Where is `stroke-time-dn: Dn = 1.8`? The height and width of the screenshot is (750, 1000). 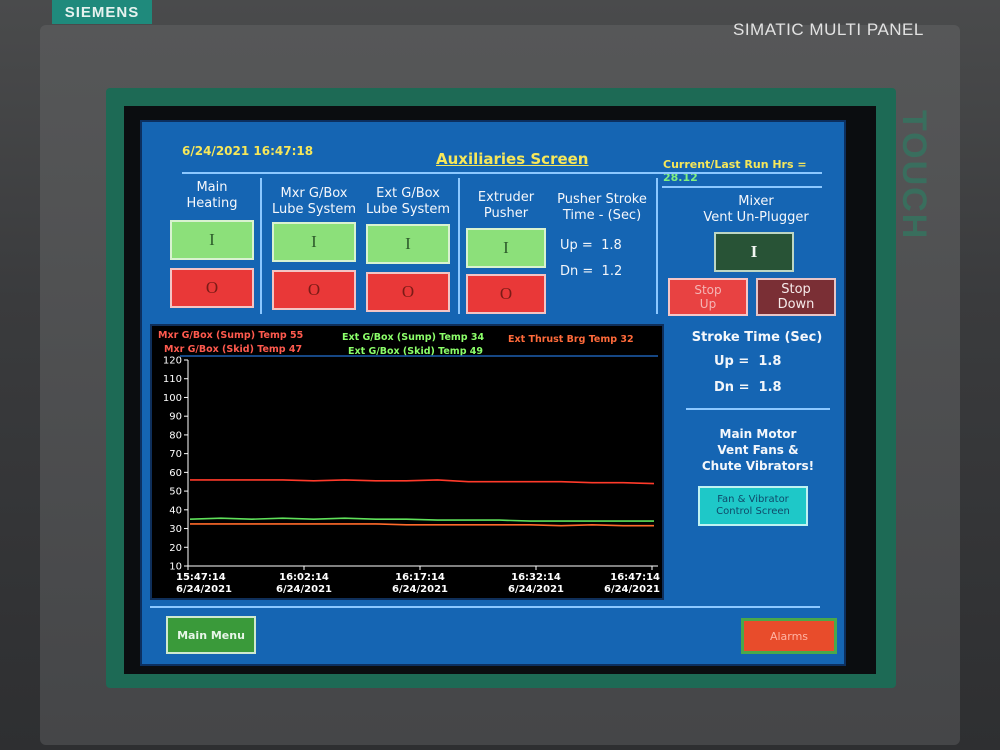 stroke-time-dn: Dn = 1.8 is located at coordinates (748, 387).